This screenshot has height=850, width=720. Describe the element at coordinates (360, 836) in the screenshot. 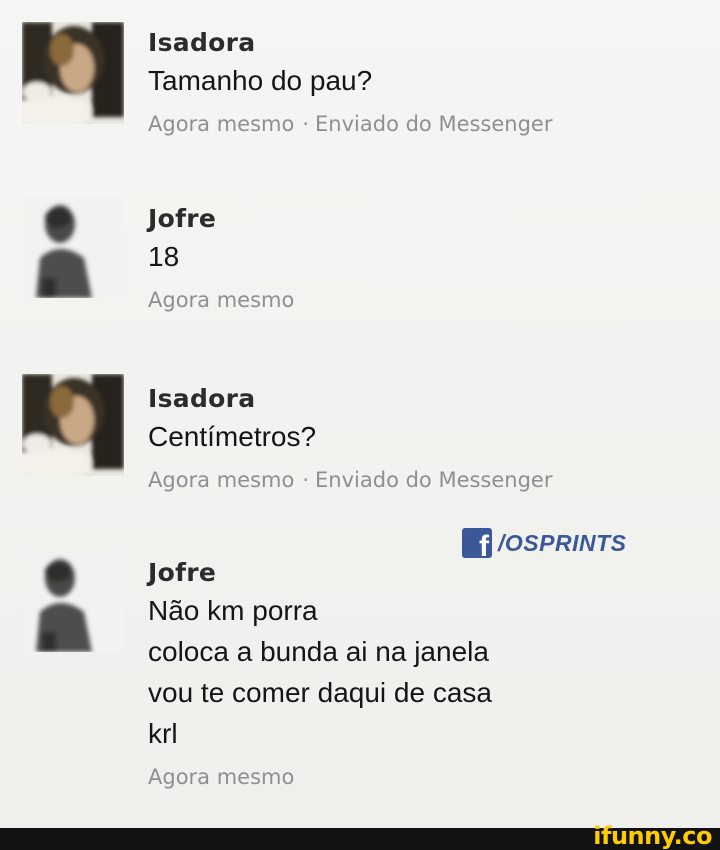

I see `ifunny-footer-bar: ifunny.co` at that location.